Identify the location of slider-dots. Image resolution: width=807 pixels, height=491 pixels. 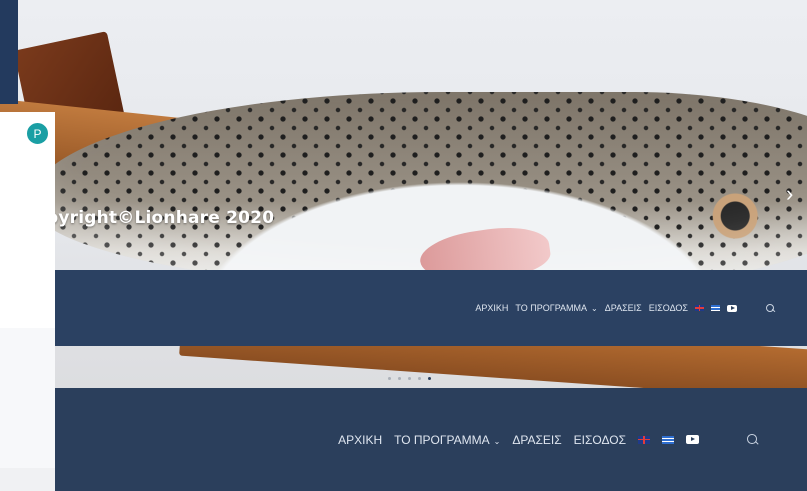
(409, 378).